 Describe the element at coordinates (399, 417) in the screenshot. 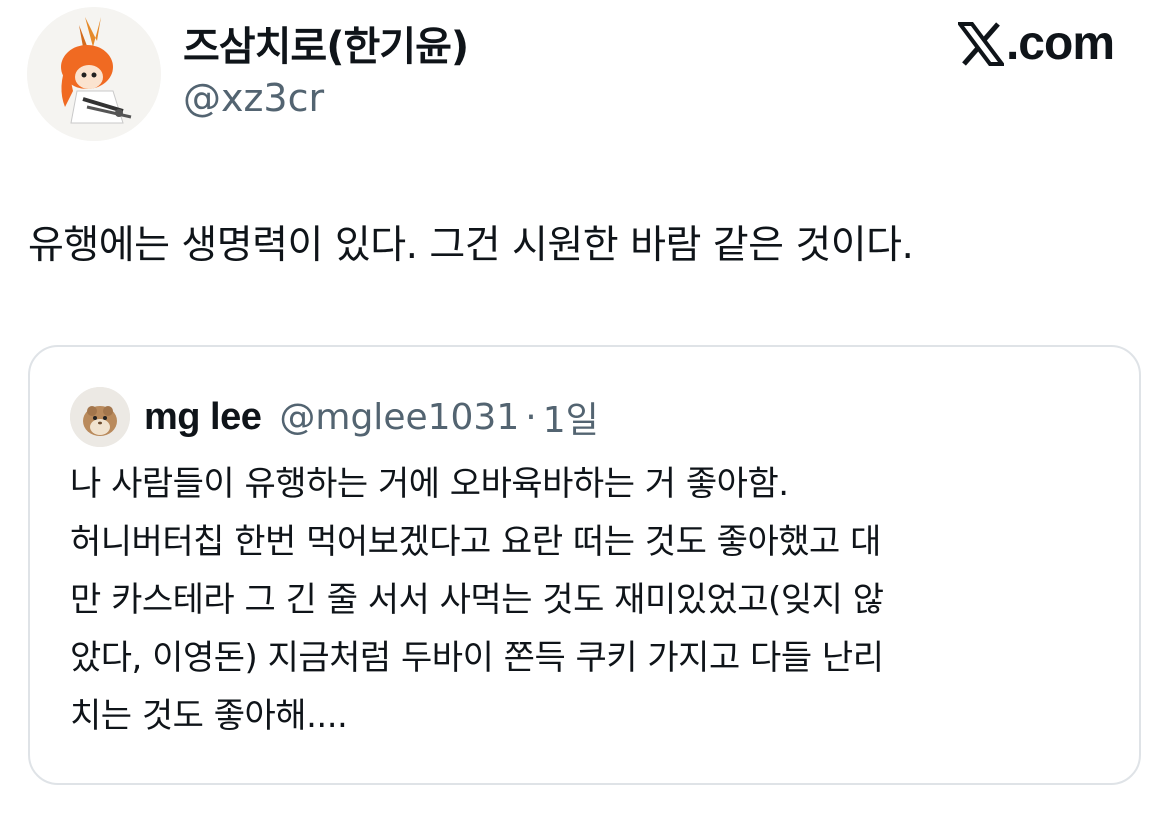

I see `quoted-author-handle: @mglee1031` at that location.